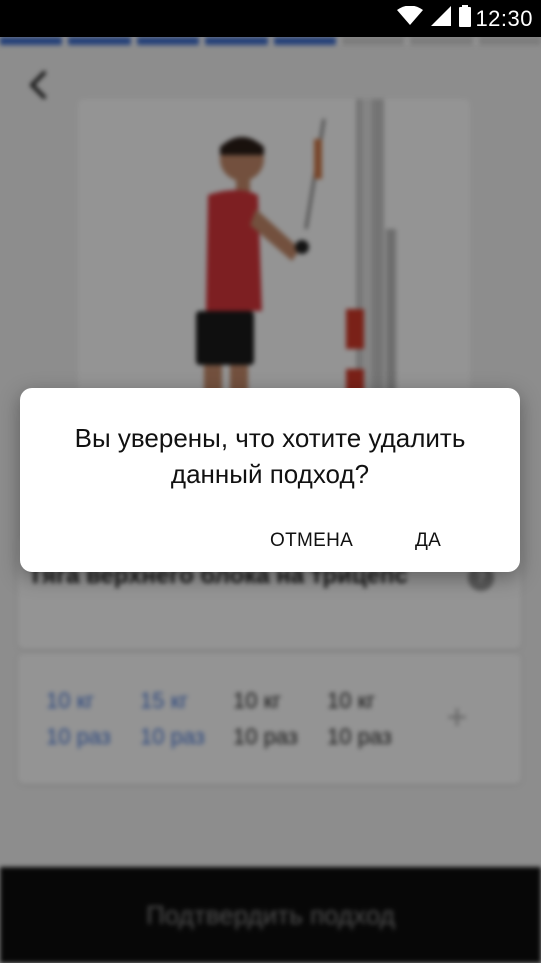 The image size is (541, 963). Describe the element at coordinates (410, 18) in the screenshot. I see `wifi-icon` at that location.